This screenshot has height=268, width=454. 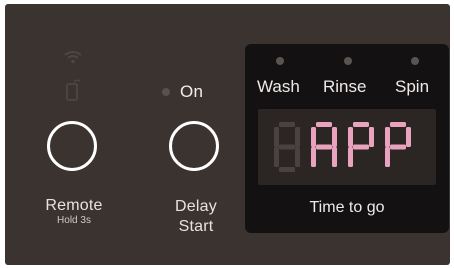 I want to click on phase-label-rinse: Rinse, so click(x=345, y=86).